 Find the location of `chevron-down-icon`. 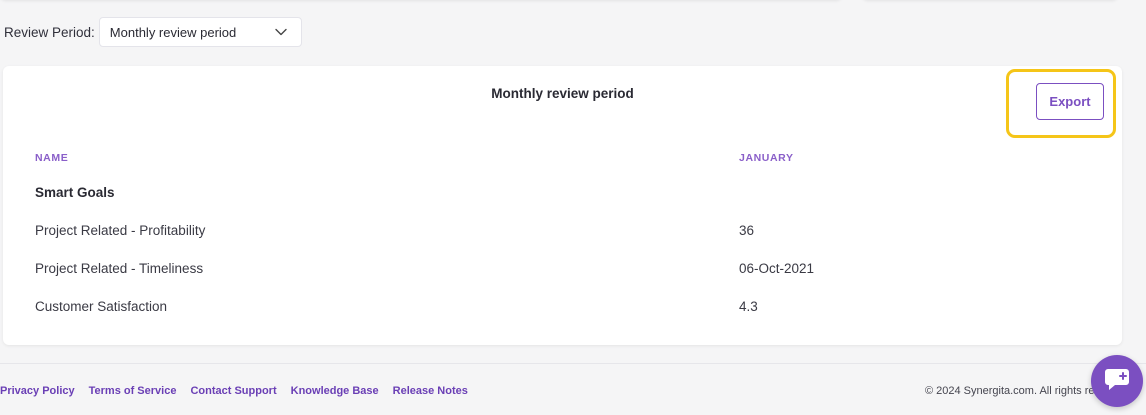

chevron-down-icon is located at coordinates (281, 32).